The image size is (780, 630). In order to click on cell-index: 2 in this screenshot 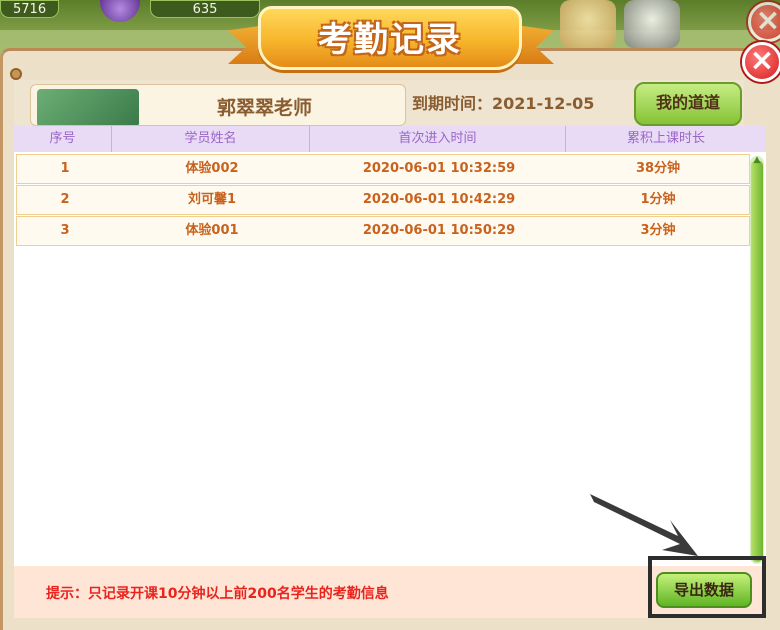, I will do `click(65, 199)`.